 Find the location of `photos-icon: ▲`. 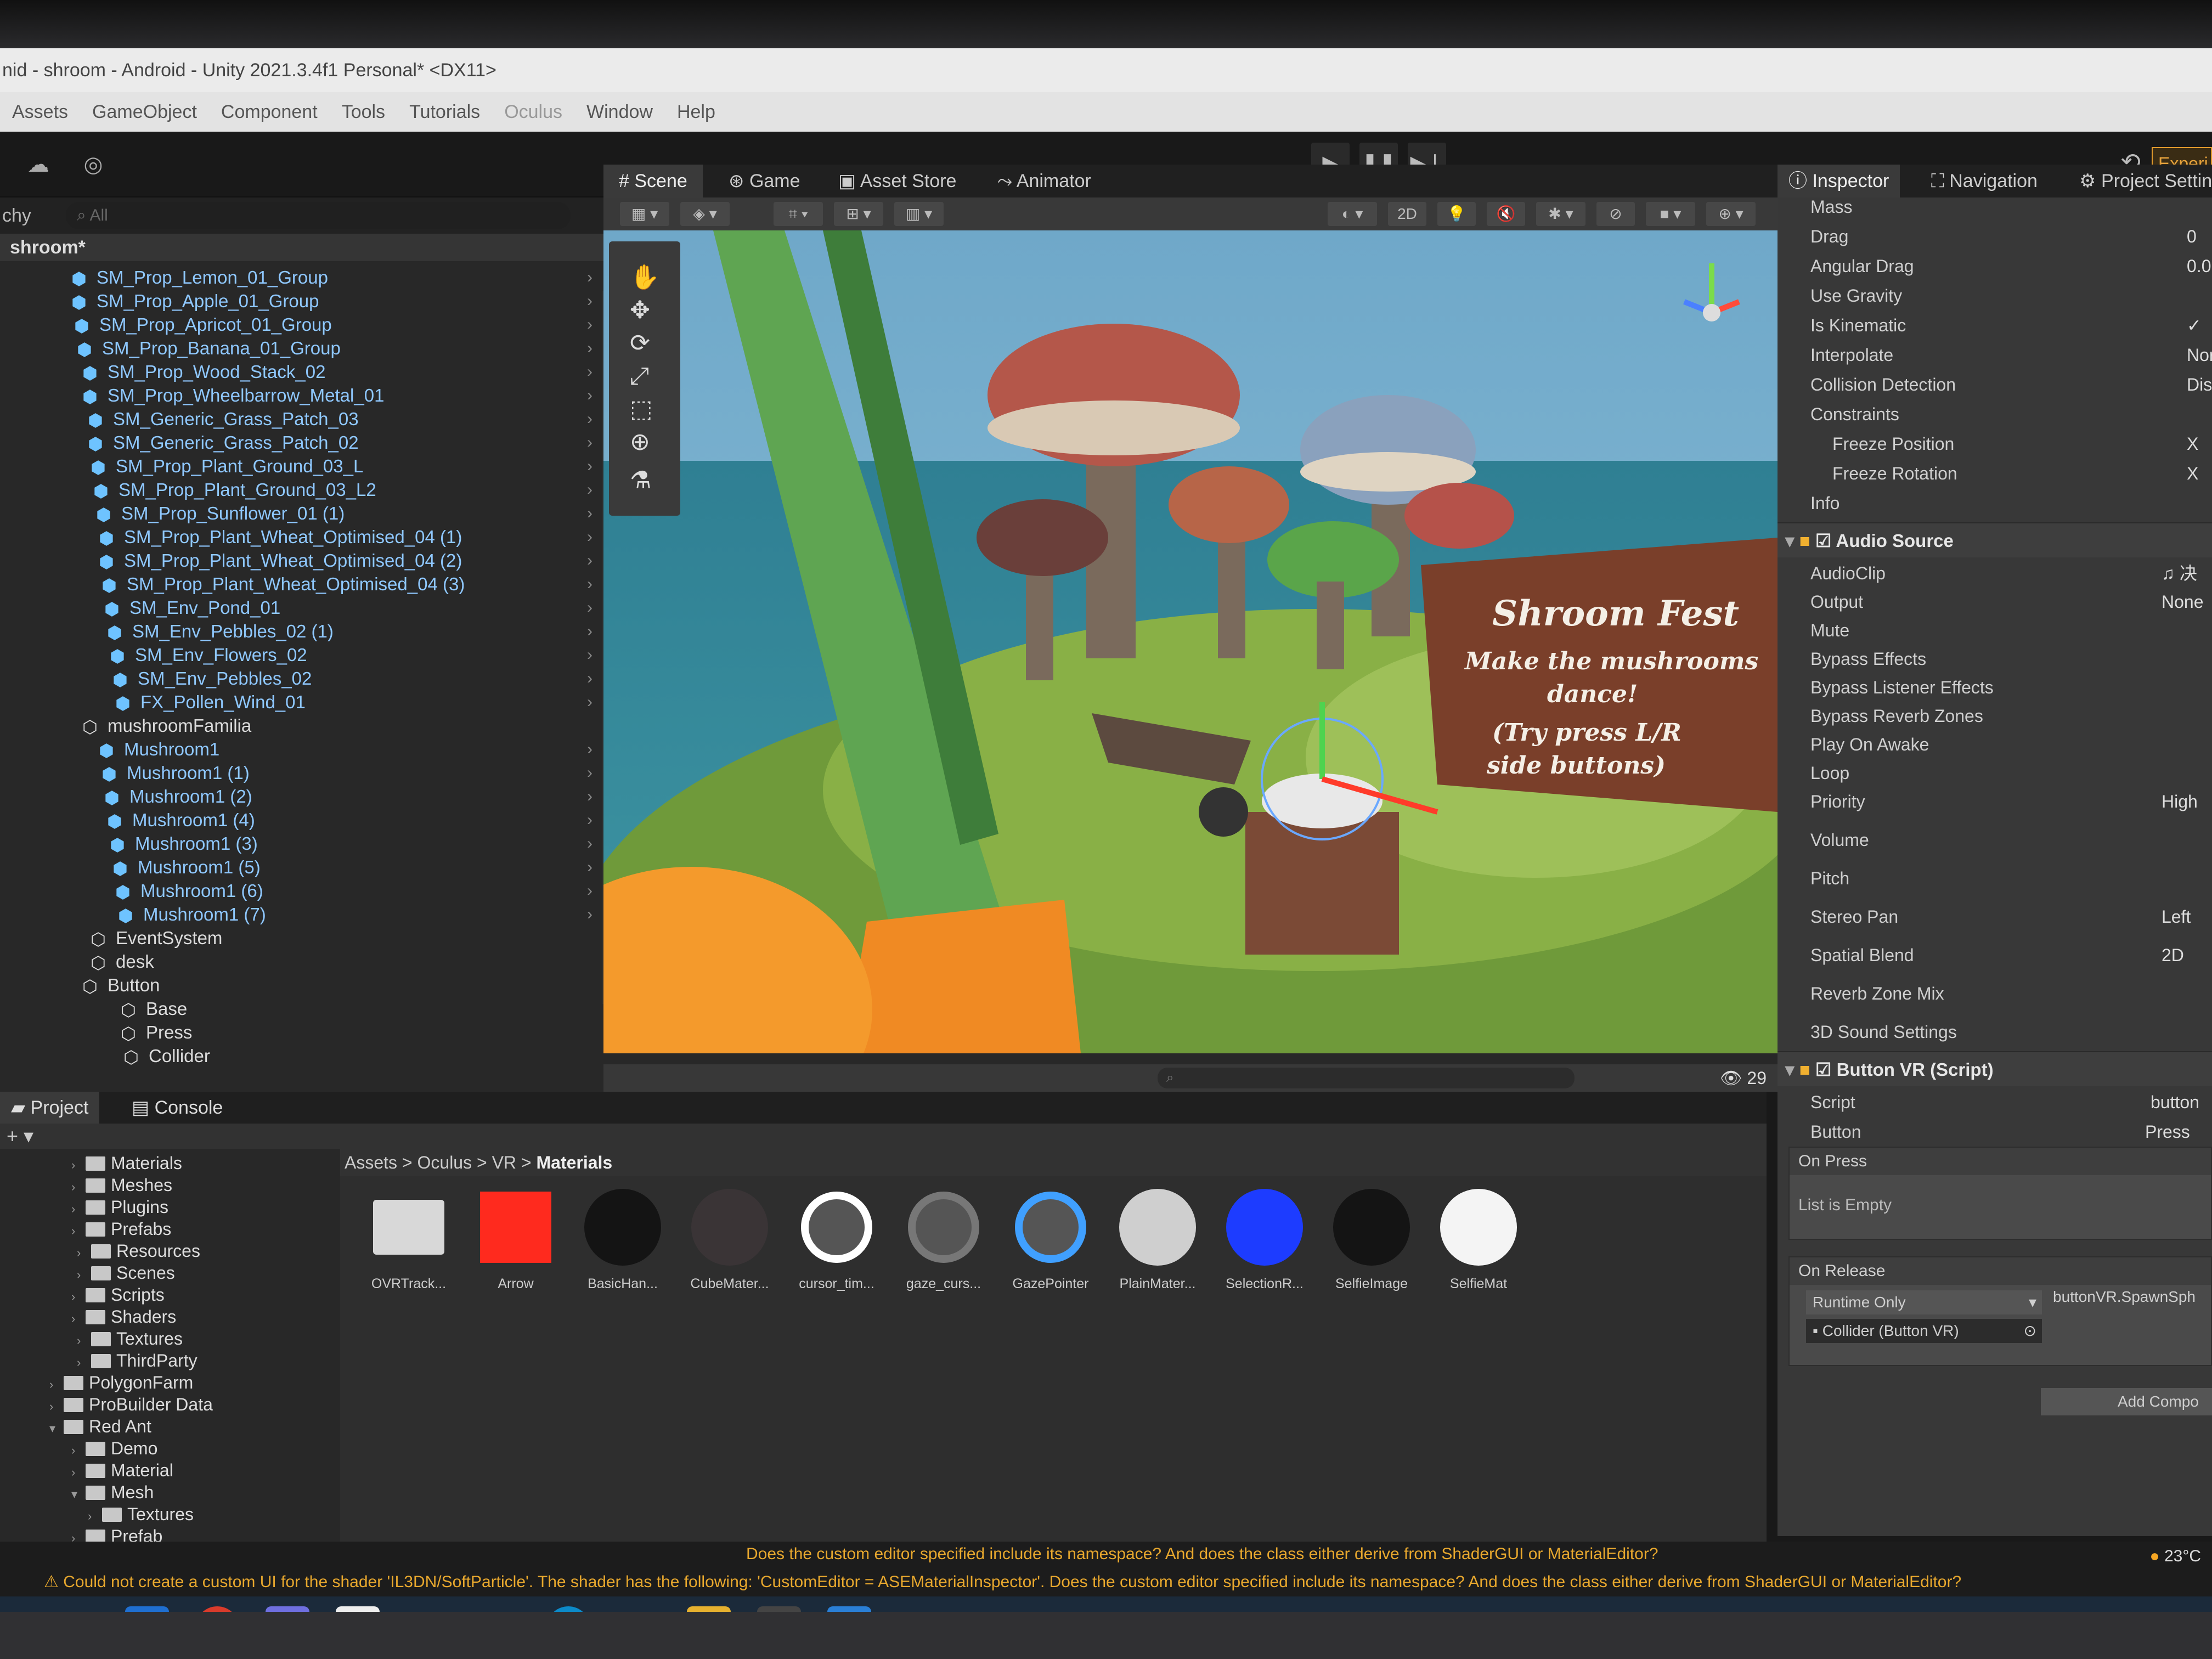

photos-icon: ▲ is located at coordinates (849, 1609).